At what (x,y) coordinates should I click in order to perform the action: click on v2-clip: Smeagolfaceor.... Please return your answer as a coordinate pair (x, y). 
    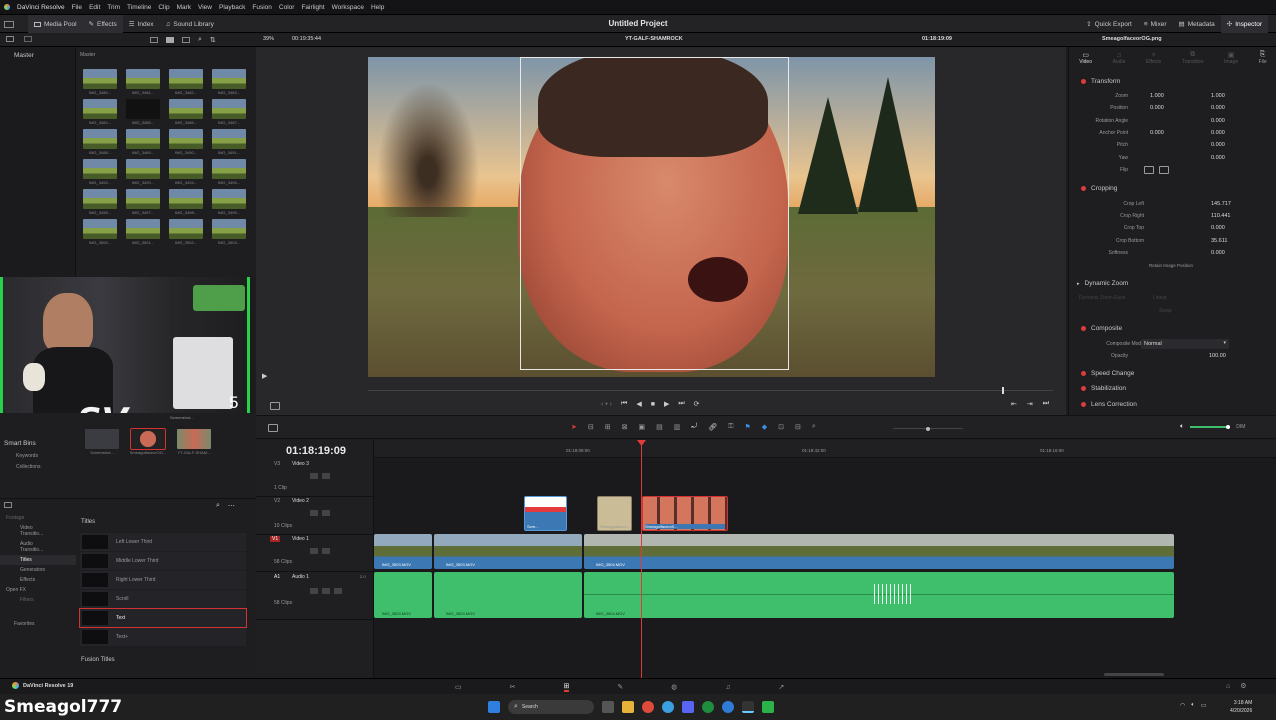
    Looking at the image, I should click on (614, 513).